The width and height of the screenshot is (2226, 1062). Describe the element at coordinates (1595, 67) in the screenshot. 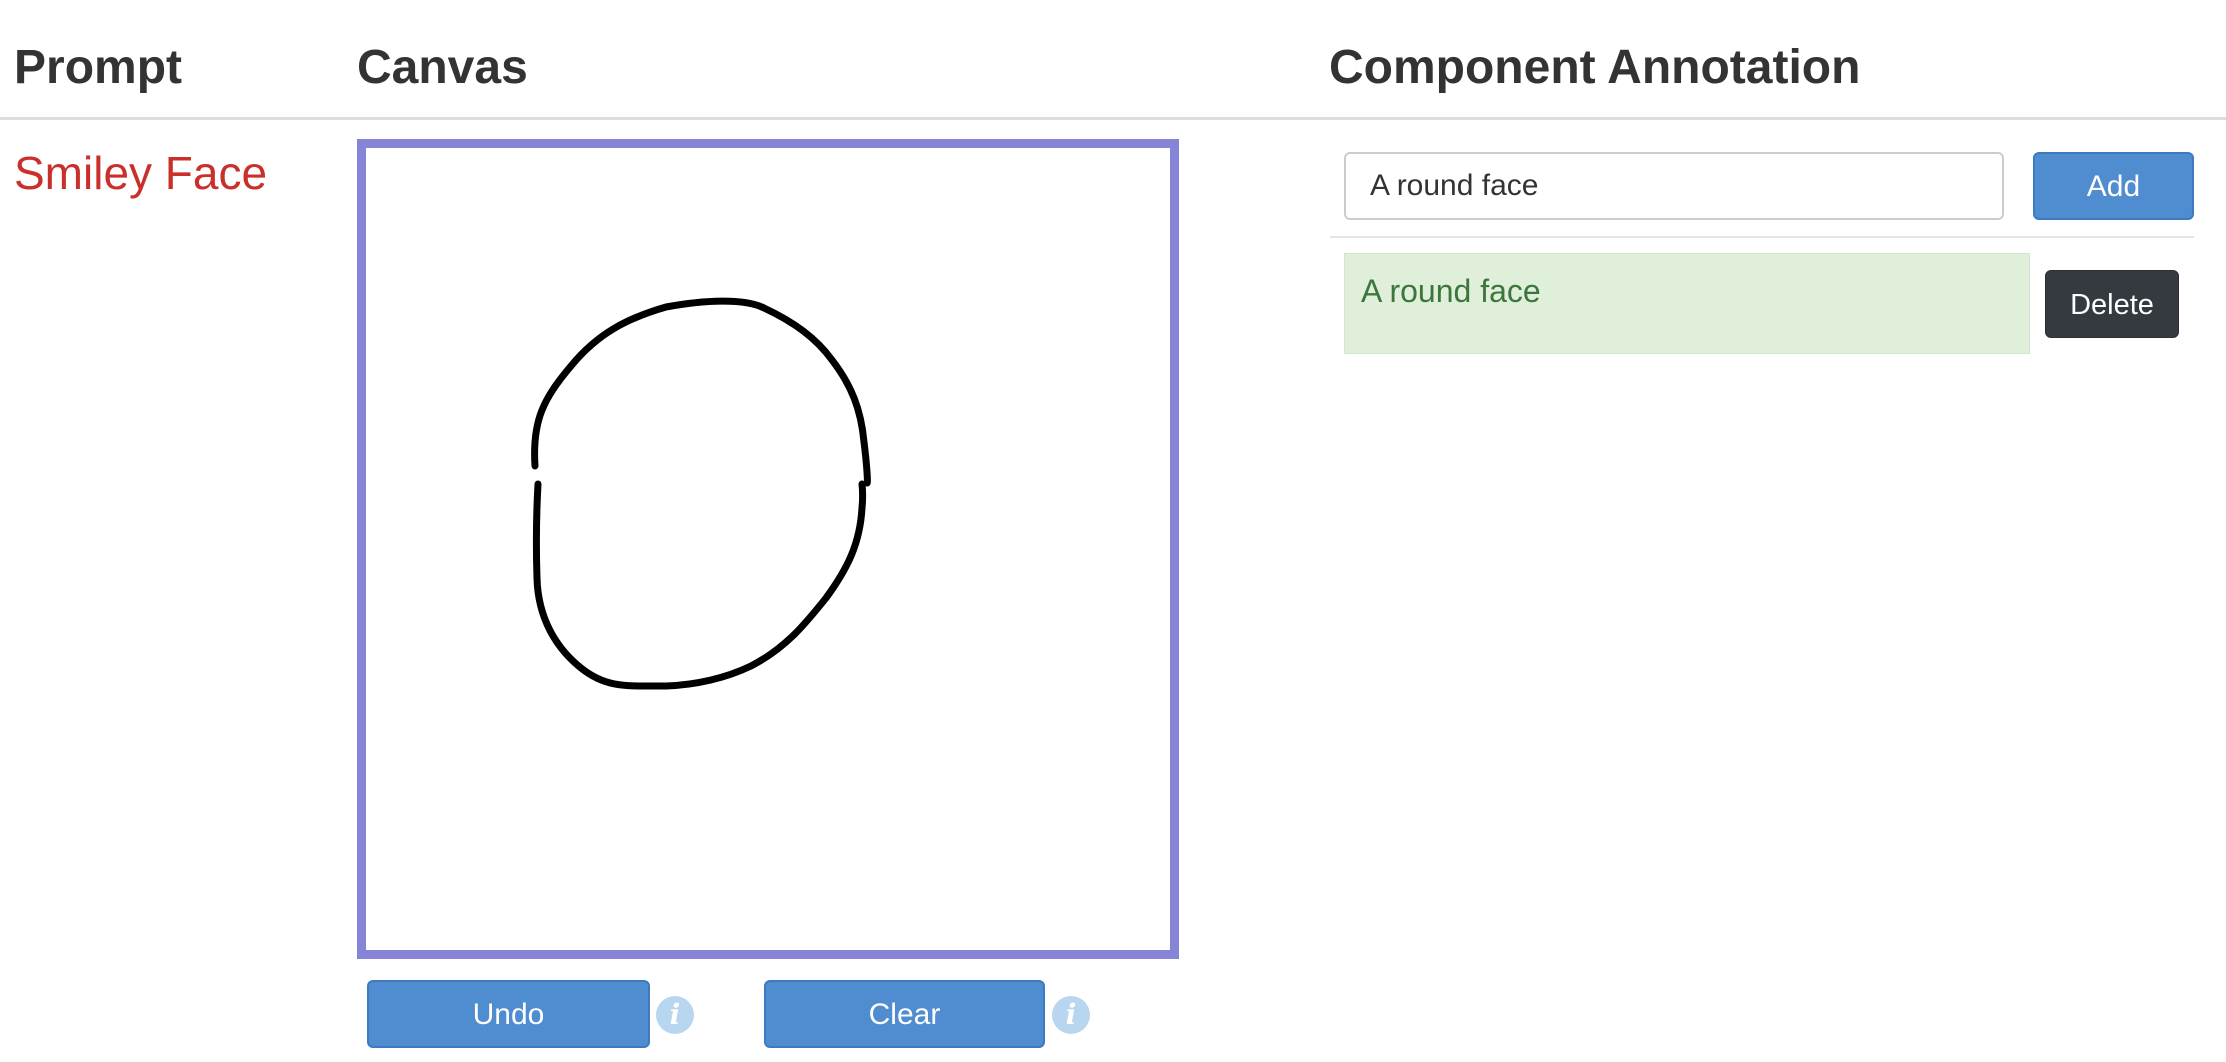

I see `annotation-header: Component Annotation` at that location.